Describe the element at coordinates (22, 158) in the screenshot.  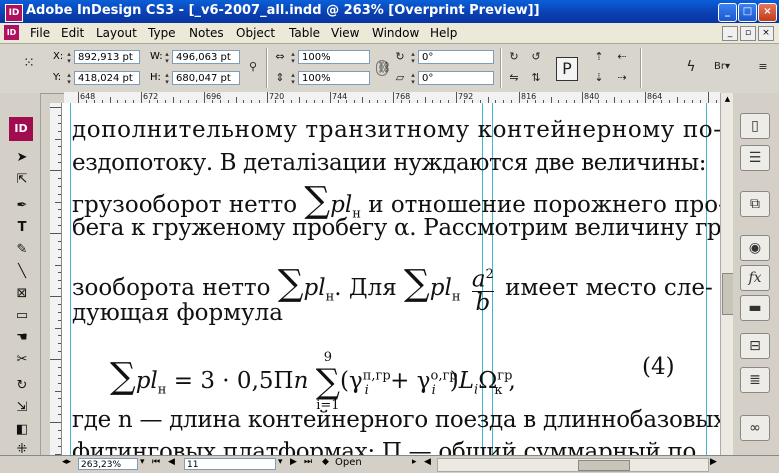
I see `selection-tool-icon: ➤` at that location.